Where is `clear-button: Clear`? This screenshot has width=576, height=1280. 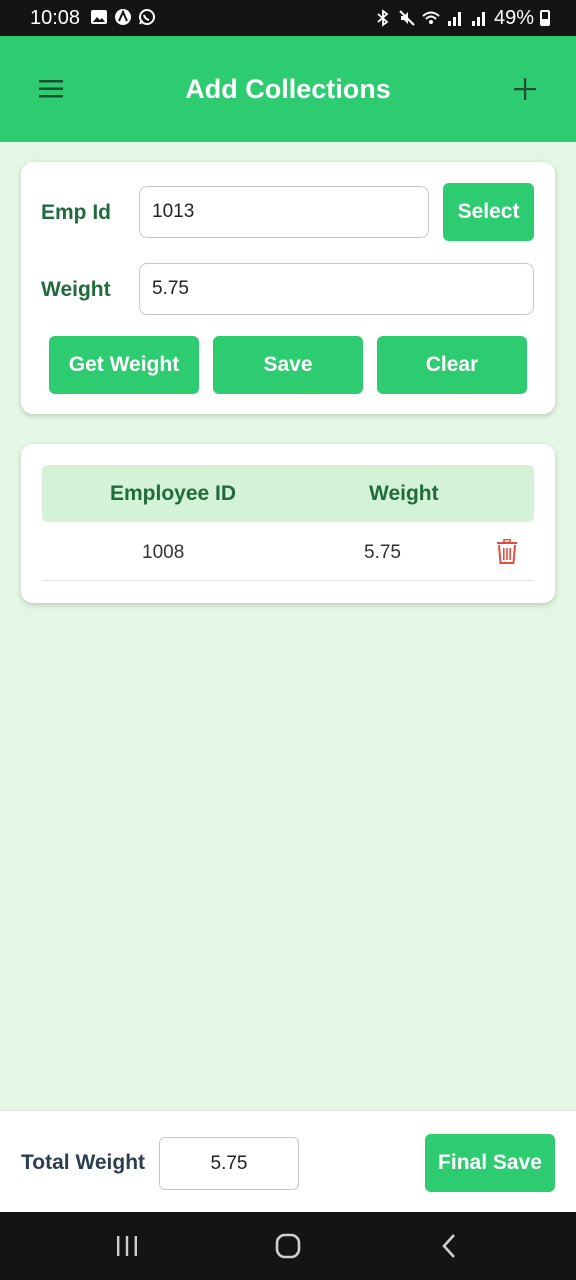 clear-button: Clear is located at coordinates (452, 365).